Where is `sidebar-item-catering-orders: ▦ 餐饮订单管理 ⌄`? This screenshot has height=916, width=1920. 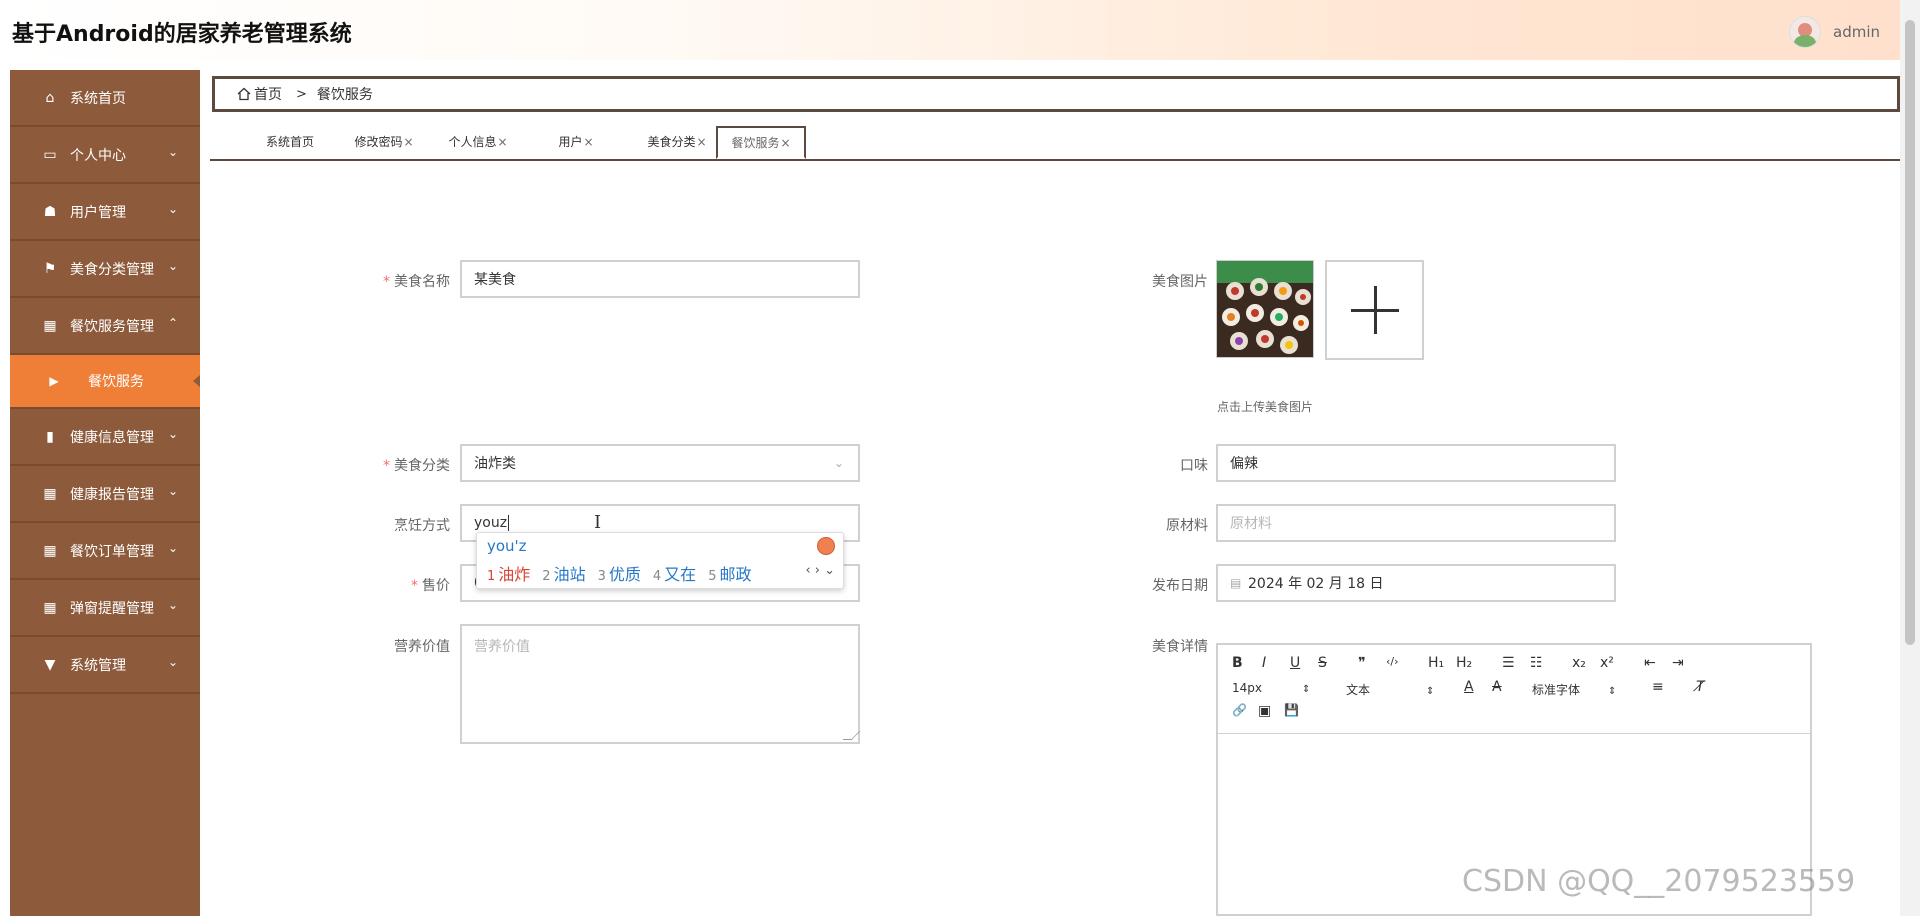 sidebar-item-catering-orders: ▦ 餐饮订单管理 ⌄ is located at coordinates (105, 551).